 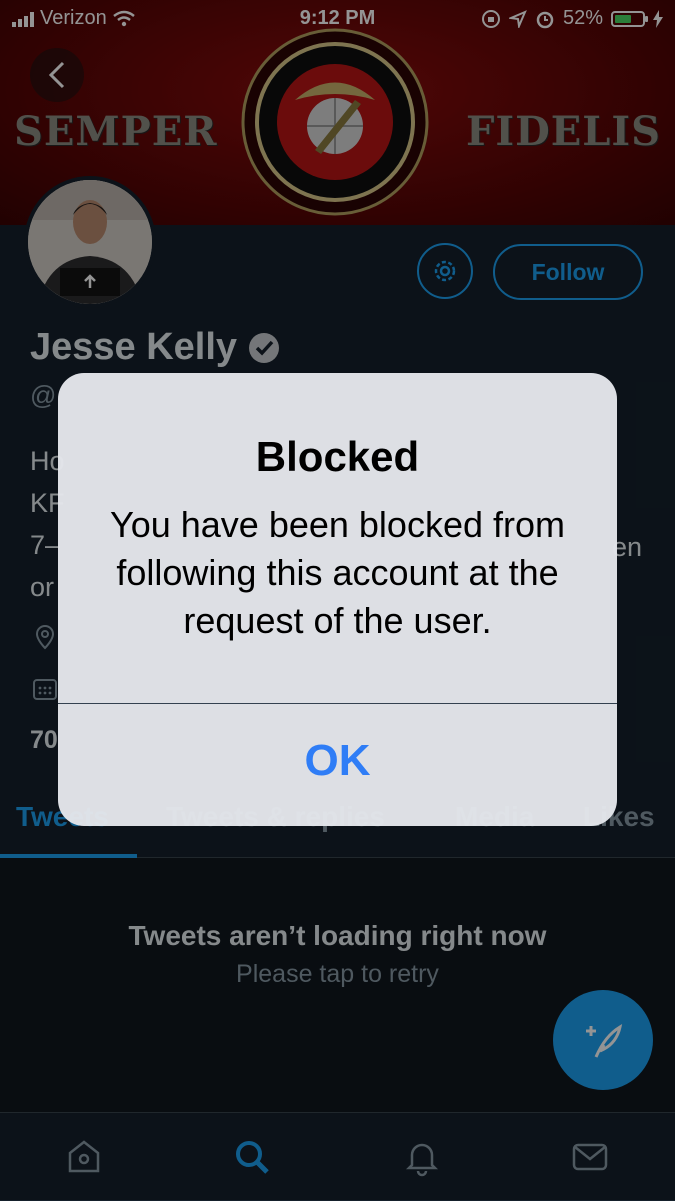 I want to click on alert-ok-button: OK, so click(x=337, y=765).